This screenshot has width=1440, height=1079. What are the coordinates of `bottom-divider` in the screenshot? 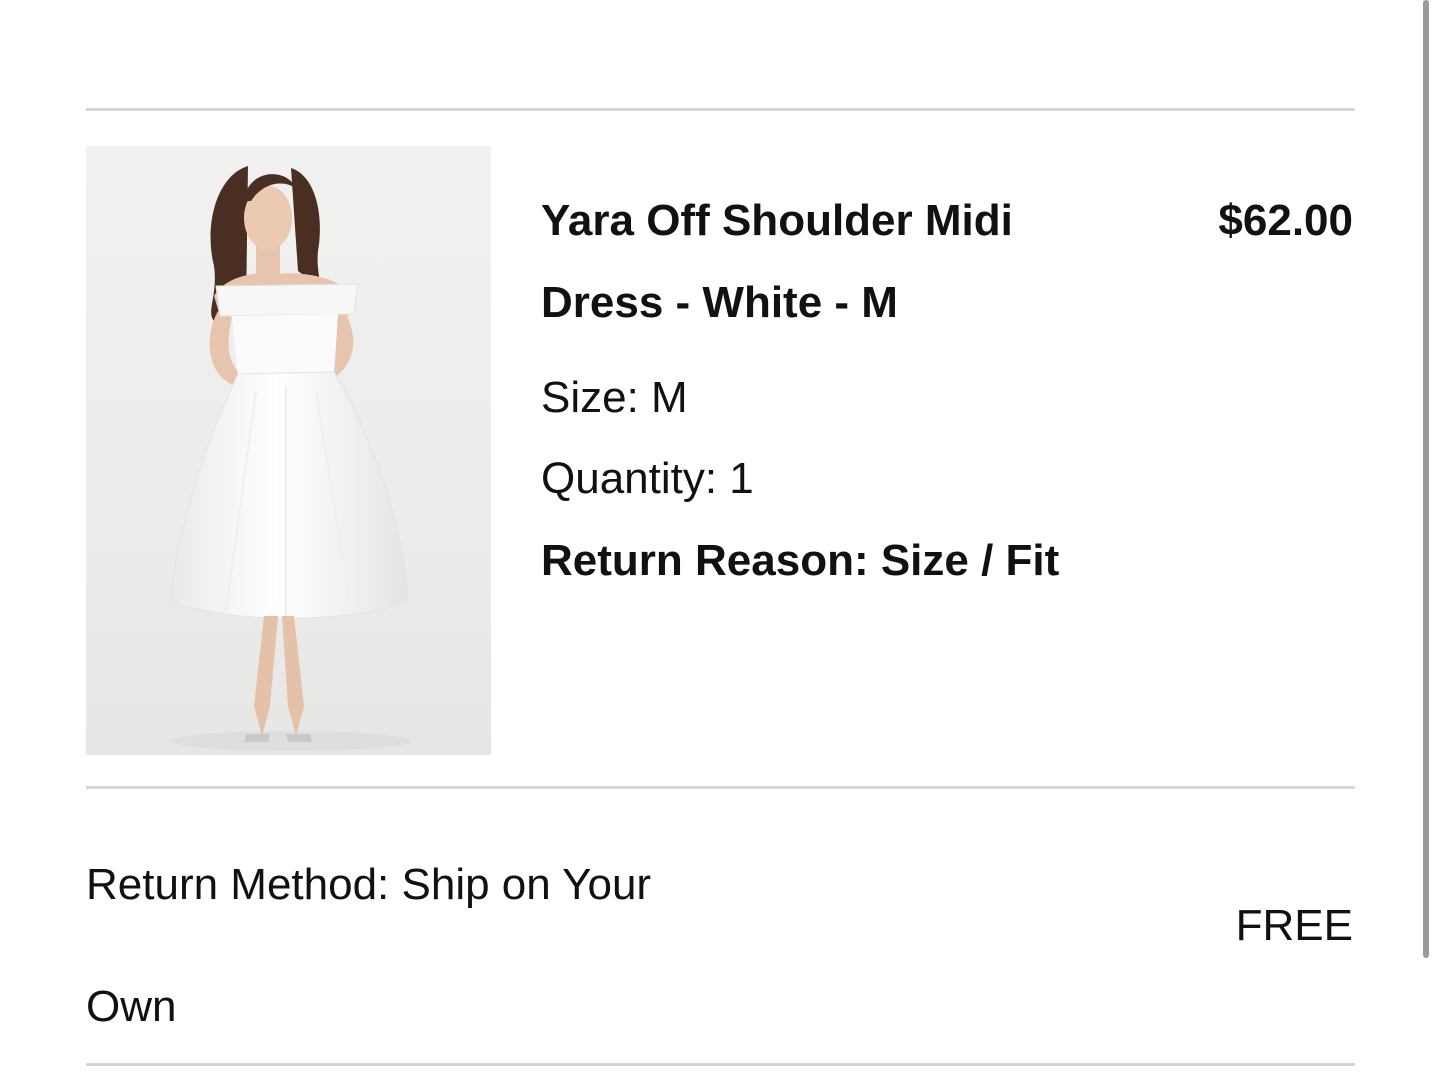 It's located at (720, 1064).